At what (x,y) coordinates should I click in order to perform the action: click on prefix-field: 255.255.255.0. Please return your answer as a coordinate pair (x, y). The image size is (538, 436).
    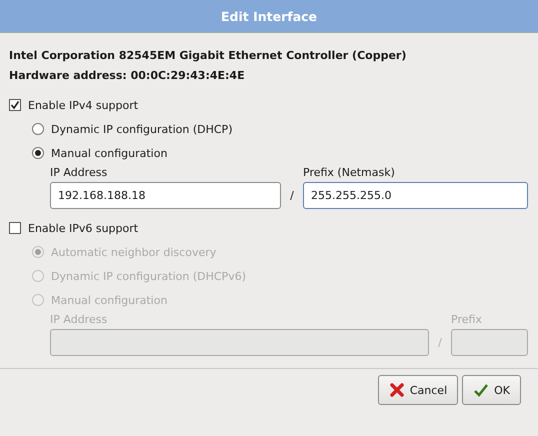
    Looking at the image, I should click on (415, 195).